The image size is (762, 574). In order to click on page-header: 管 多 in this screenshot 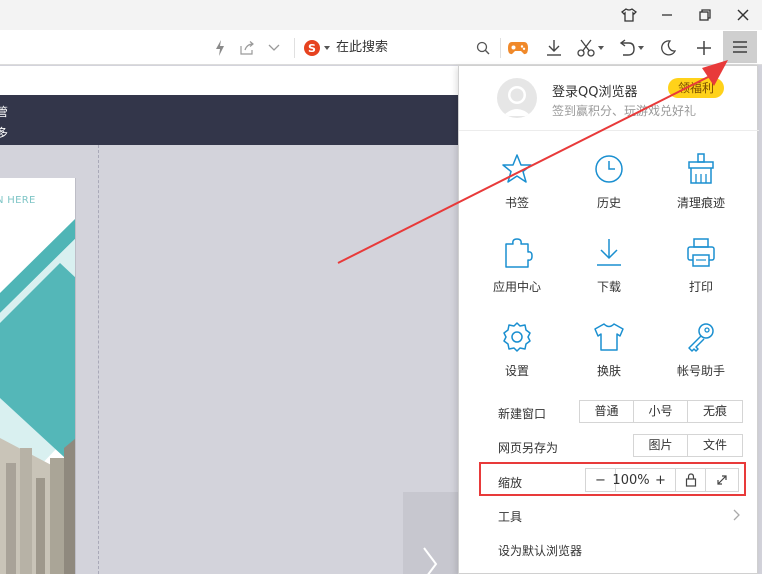, I will do `click(229, 120)`.